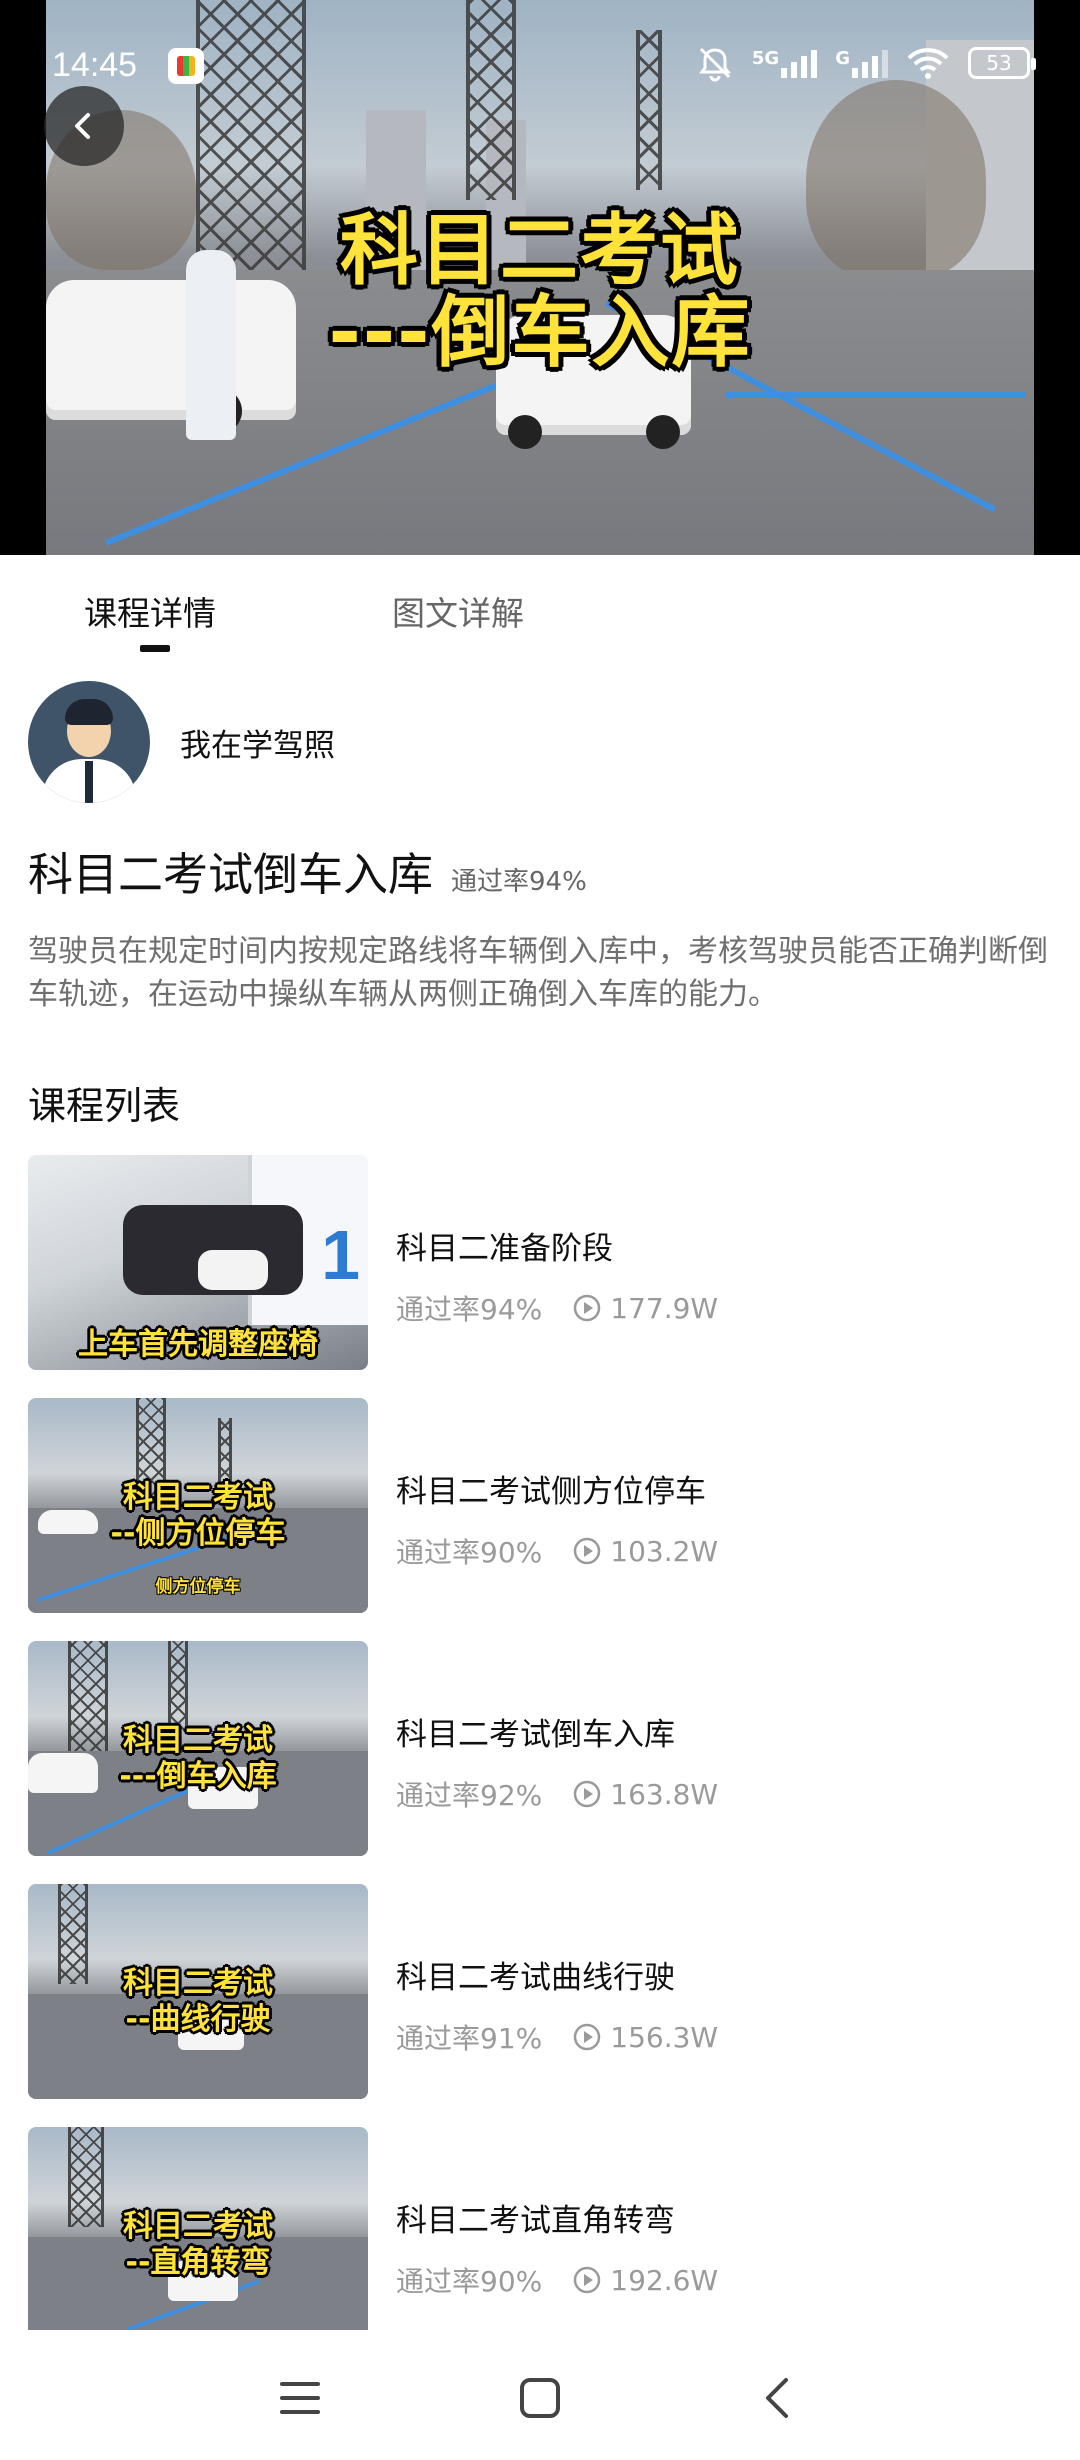 This screenshot has width=1080, height=2460. What do you see at coordinates (469, 1309) in the screenshot?
I see `list-item-pass-rate: 通过率94%` at bounding box center [469, 1309].